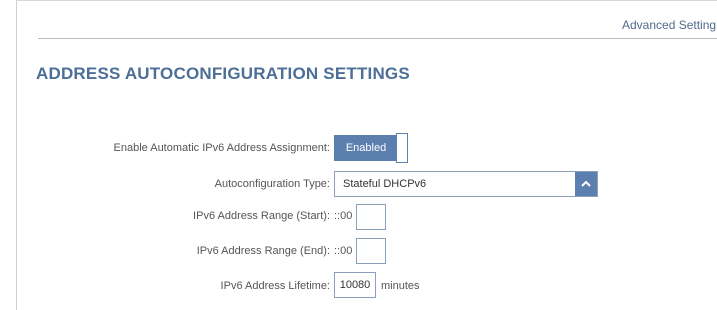 The image size is (717, 310). I want to click on autoconfig-type-select: Stateful DHCPv6, so click(466, 184).